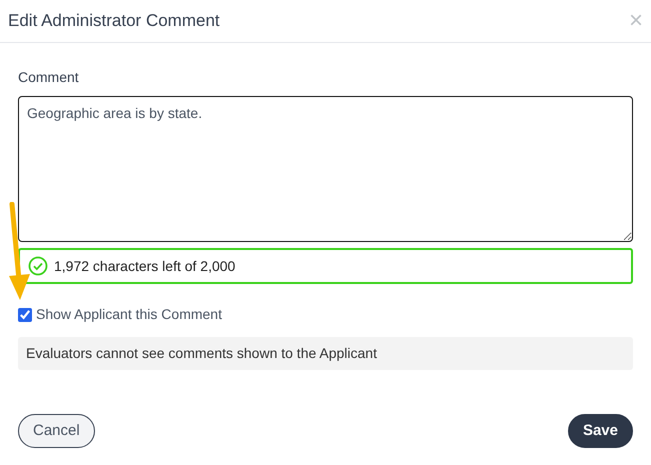 Image resolution: width=651 pixels, height=465 pixels. Describe the element at coordinates (114, 21) in the screenshot. I see `dialog-title: Edit Administrator Comment` at that location.